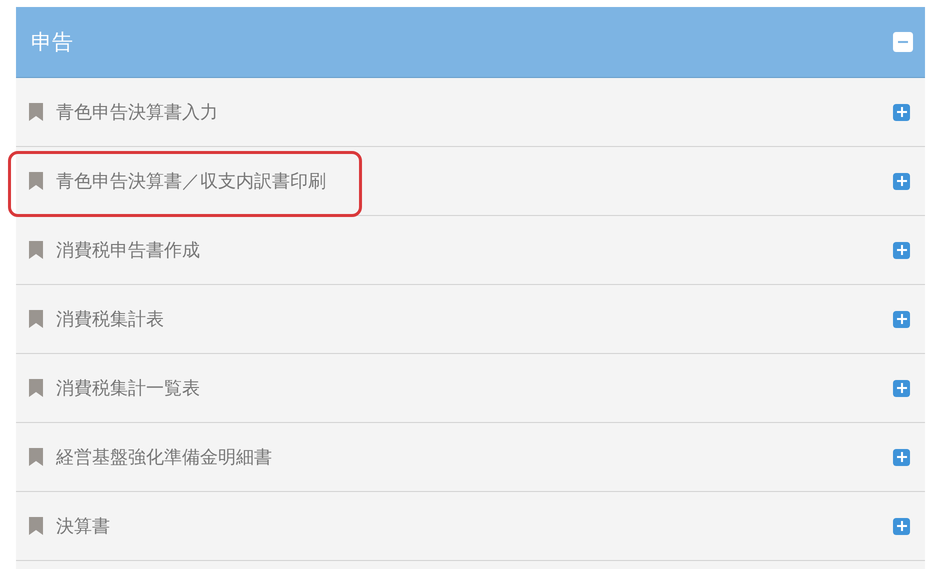 The width and height of the screenshot is (934, 569). What do you see at coordinates (468, 526) in the screenshot?
I see `menu-link: 決算書` at bounding box center [468, 526].